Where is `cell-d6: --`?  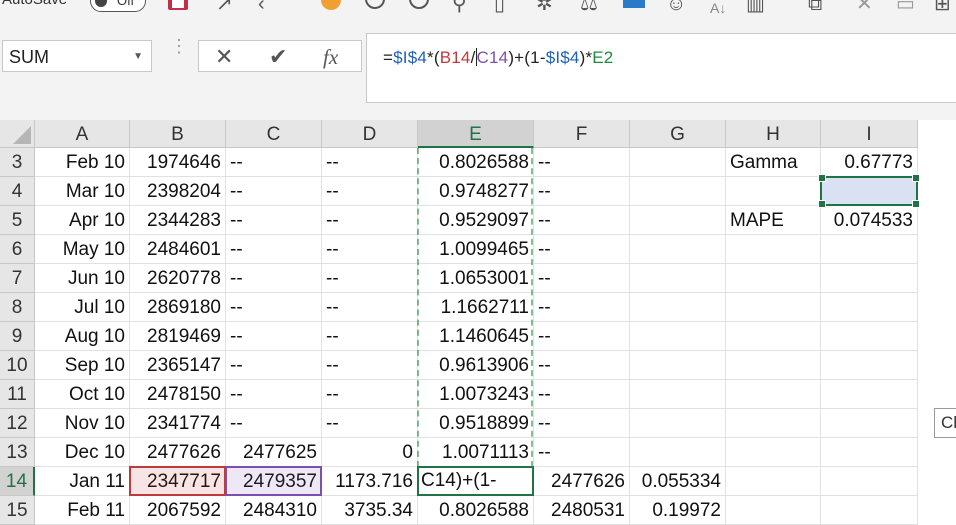 cell-d6: -- is located at coordinates (370, 249).